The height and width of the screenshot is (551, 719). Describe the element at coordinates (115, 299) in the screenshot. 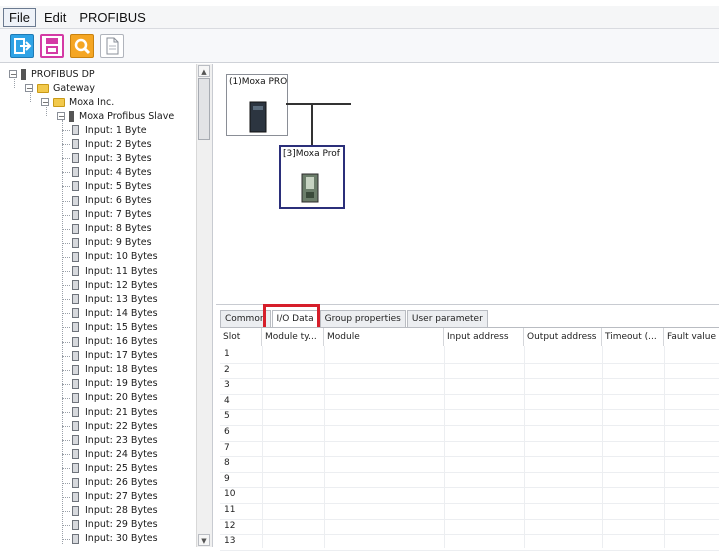

I see `tree-item-module: Input: 13 Bytes` at that location.